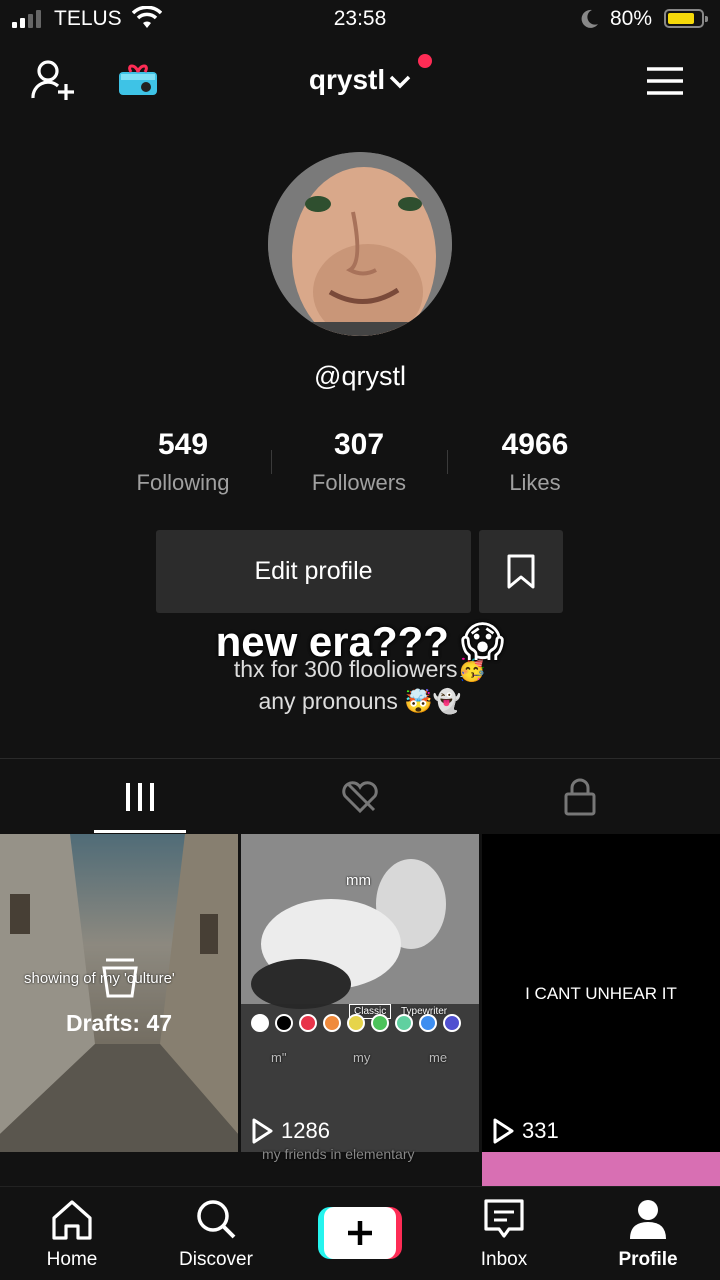 The image size is (720, 1280). What do you see at coordinates (648, 1219) in the screenshot?
I see `profile-icon` at bounding box center [648, 1219].